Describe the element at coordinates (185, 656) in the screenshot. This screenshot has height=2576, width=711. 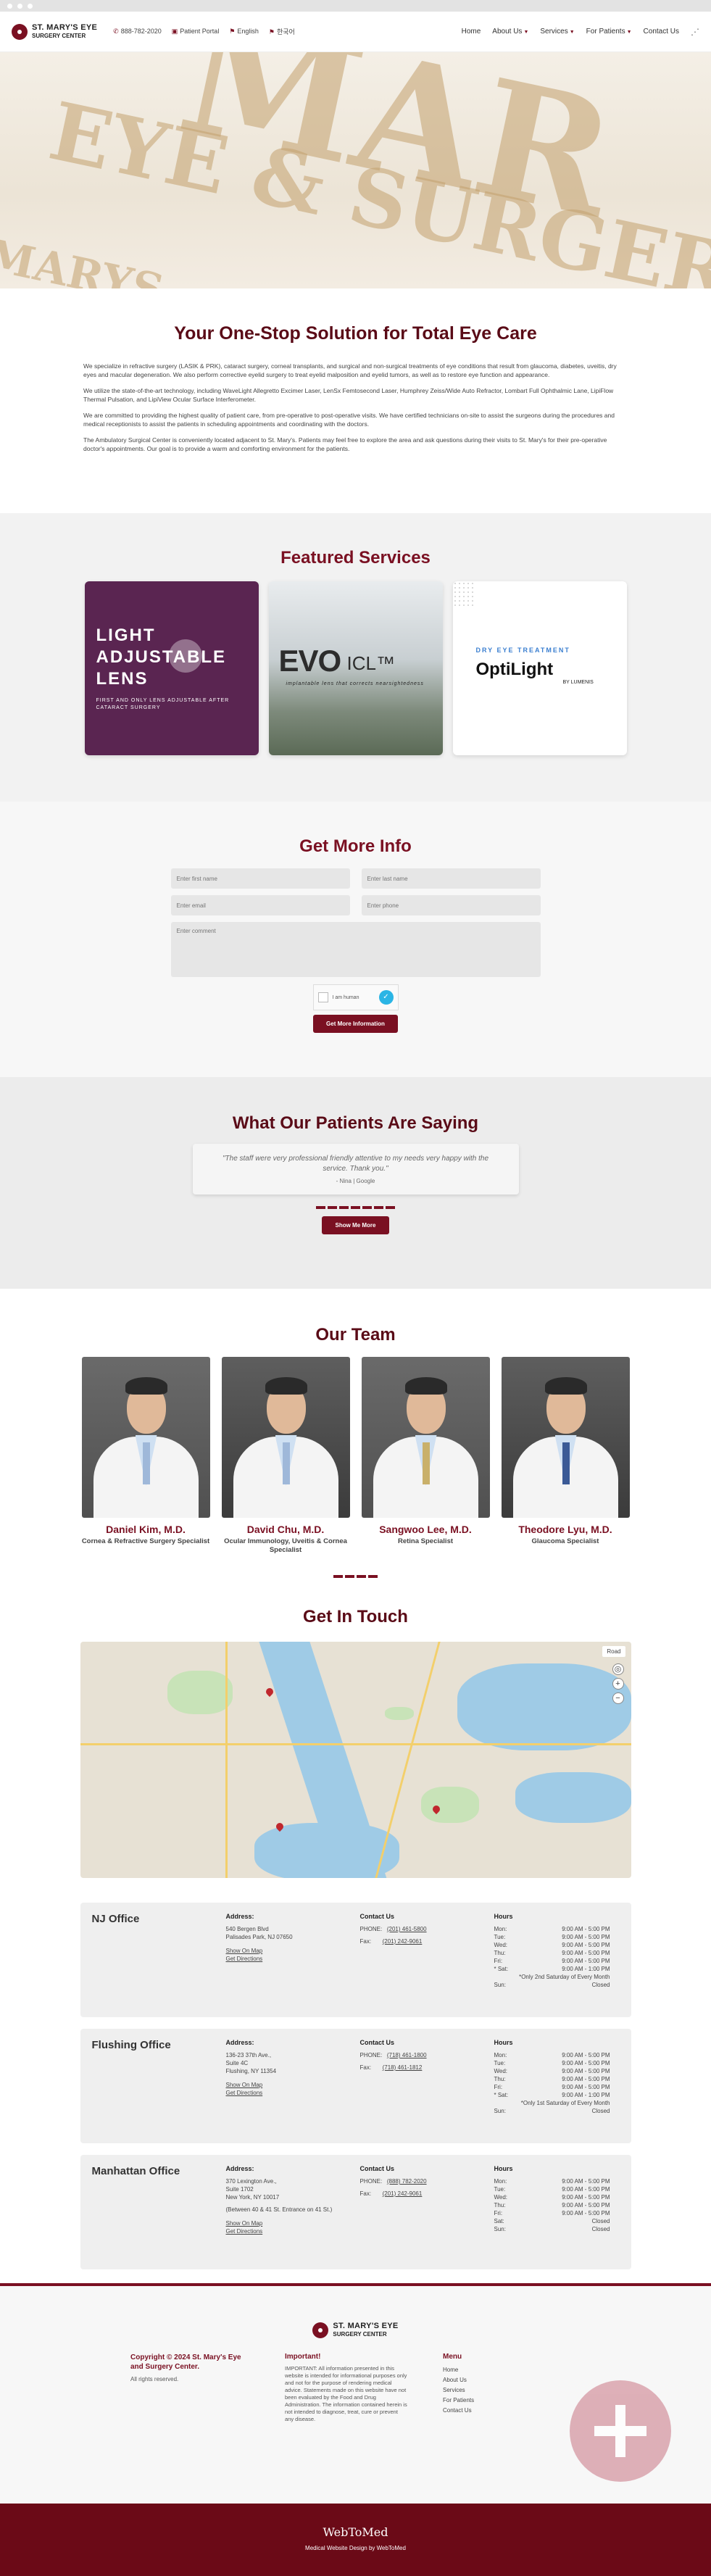
I see `lens-graphic` at that location.